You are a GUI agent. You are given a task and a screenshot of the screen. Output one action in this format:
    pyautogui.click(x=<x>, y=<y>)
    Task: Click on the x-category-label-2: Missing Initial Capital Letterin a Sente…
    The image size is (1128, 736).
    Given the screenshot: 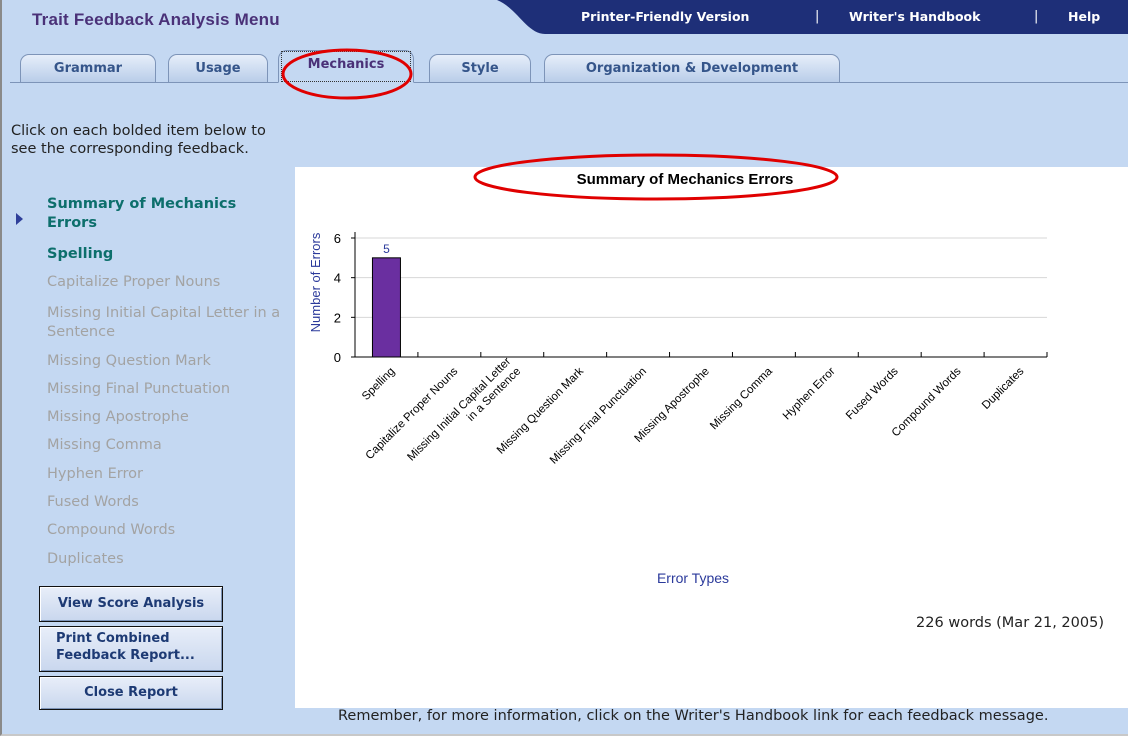 What is the action you would take?
    pyautogui.click(x=464, y=409)
    